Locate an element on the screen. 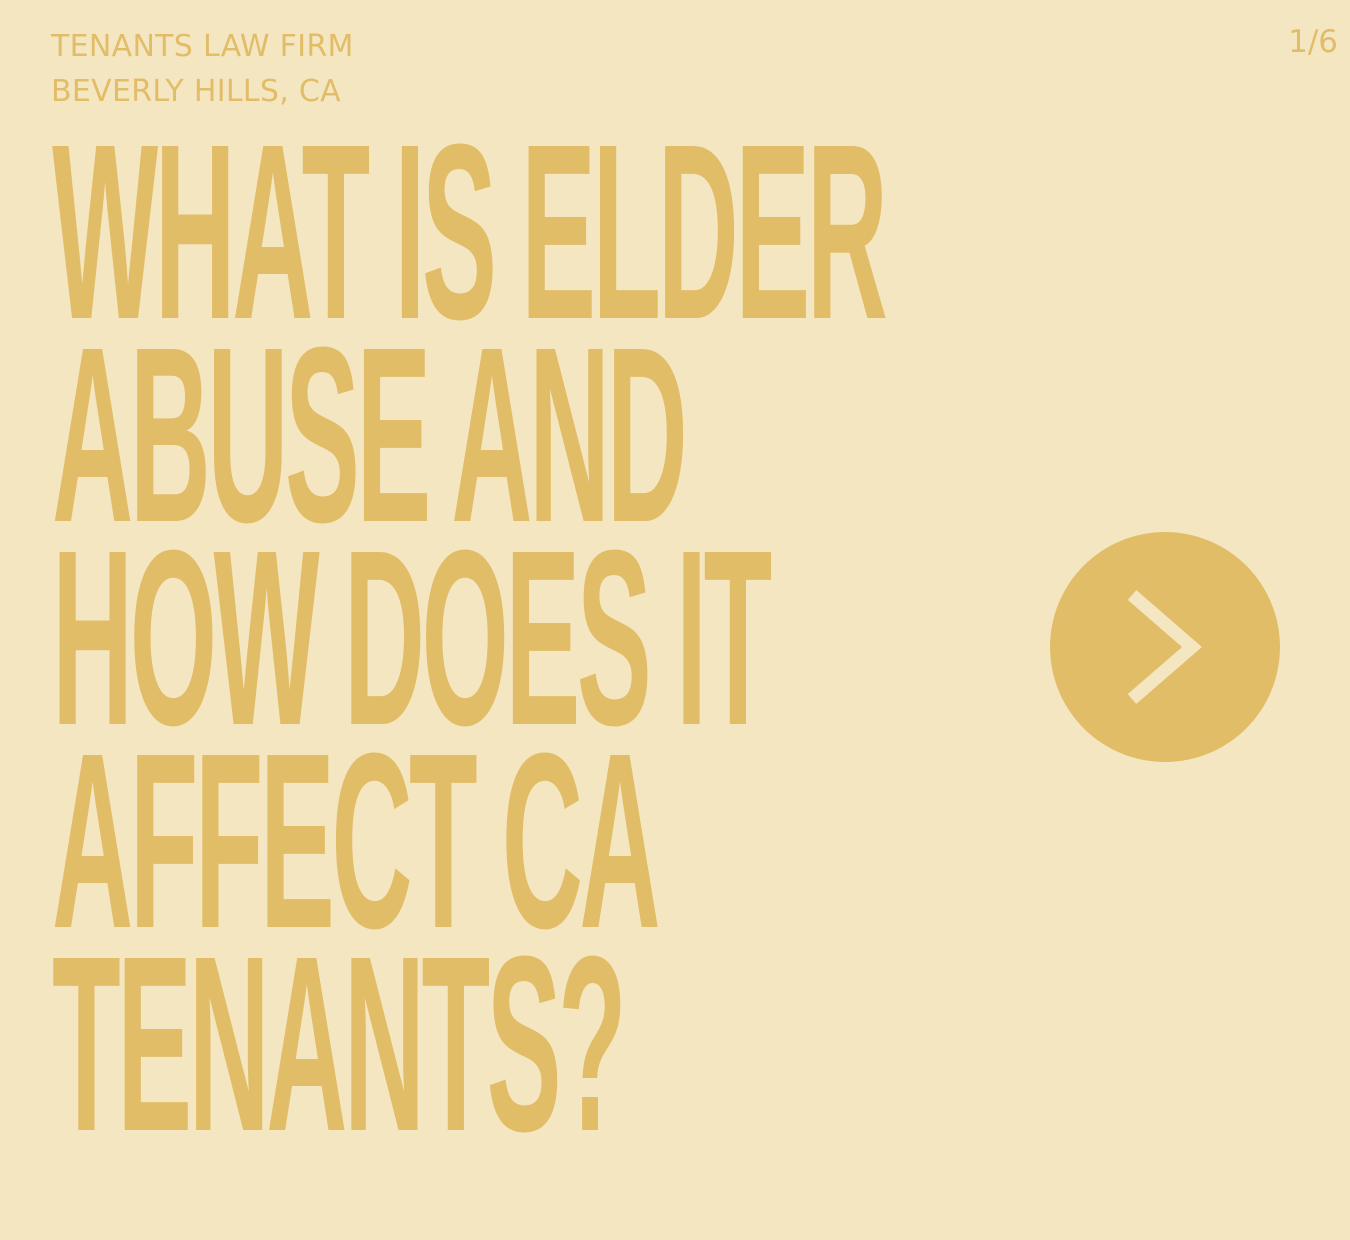  headline-line: TENANTS? is located at coordinates (339, 1043).